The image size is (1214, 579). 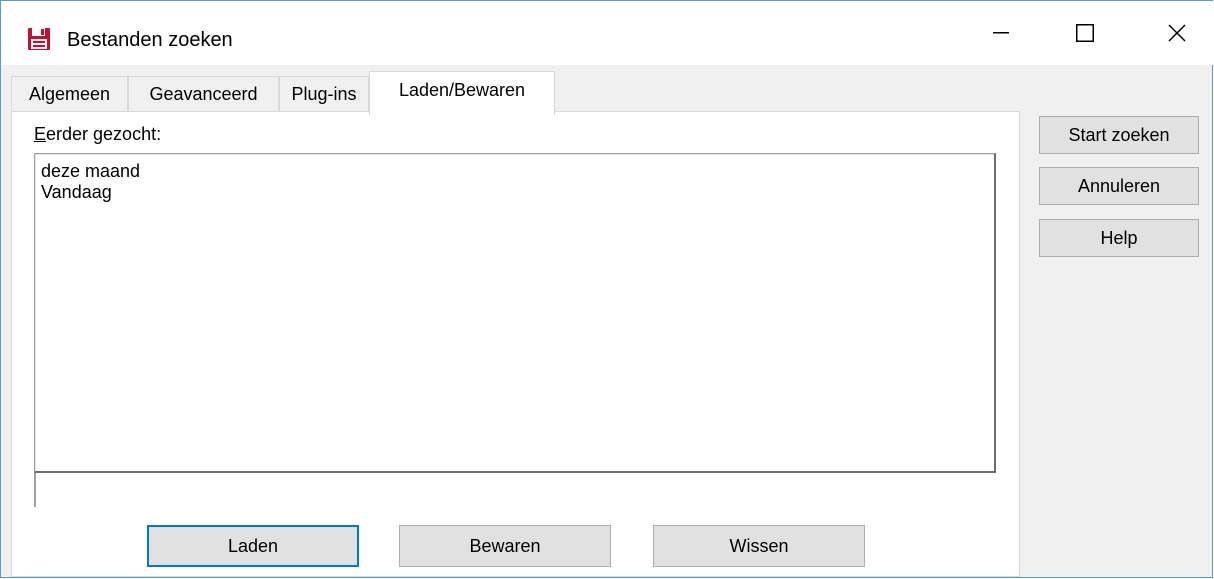 I want to click on tab-geavanceerd: Geavanceerd, so click(x=203, y=94).